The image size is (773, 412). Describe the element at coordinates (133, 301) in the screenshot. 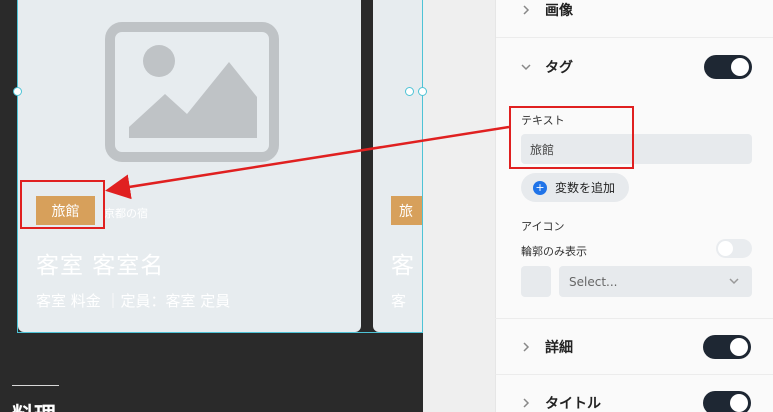

I see `card-subtitle: 客室 料金 ｜定員：客室 定員` at that location.